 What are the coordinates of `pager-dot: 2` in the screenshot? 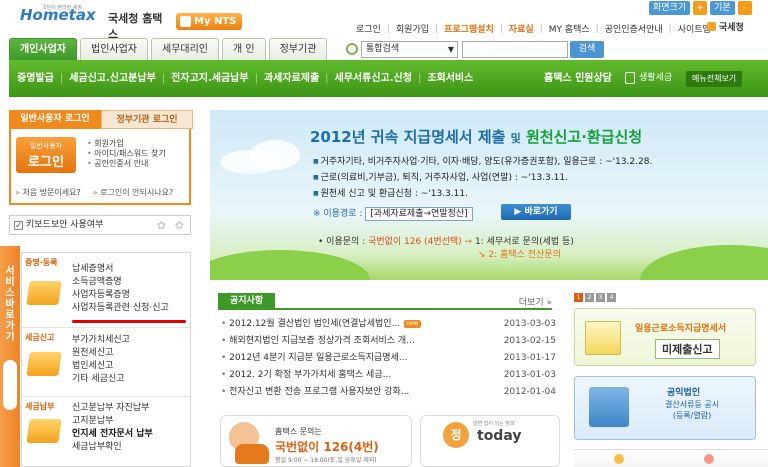 It's located at (589, 297).